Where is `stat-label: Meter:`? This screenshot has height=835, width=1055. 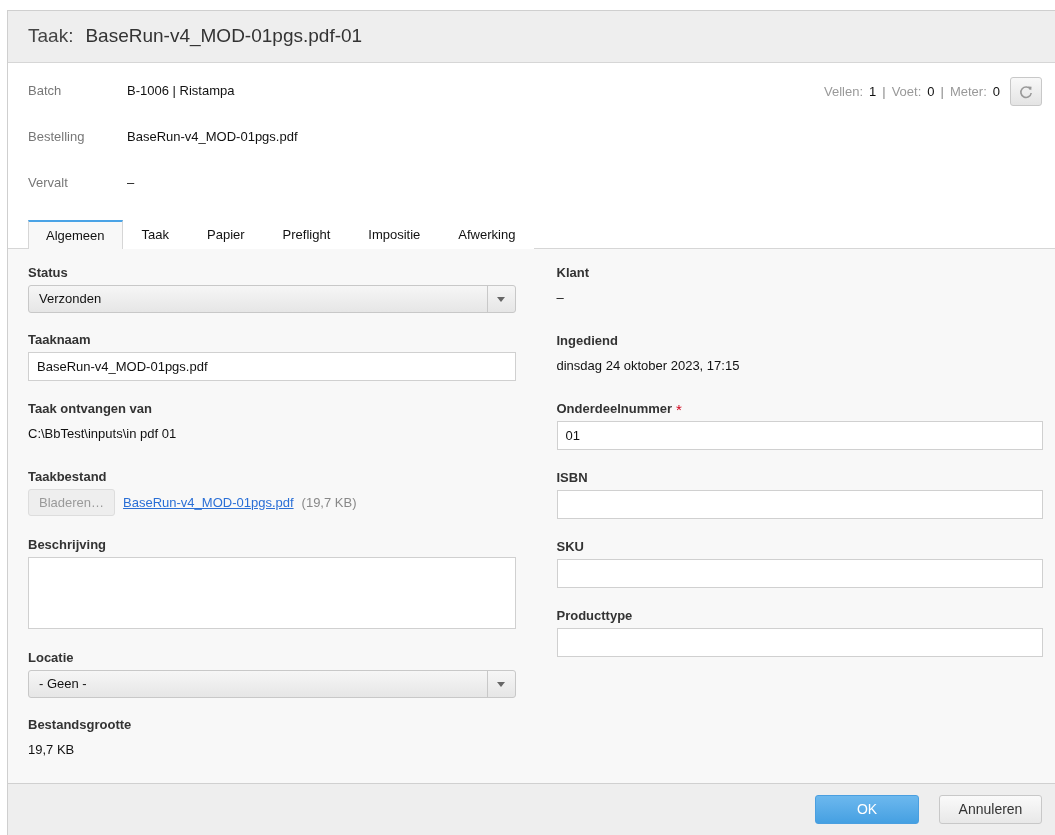
stat-label: Meter: is located at coordinates (968, 92).